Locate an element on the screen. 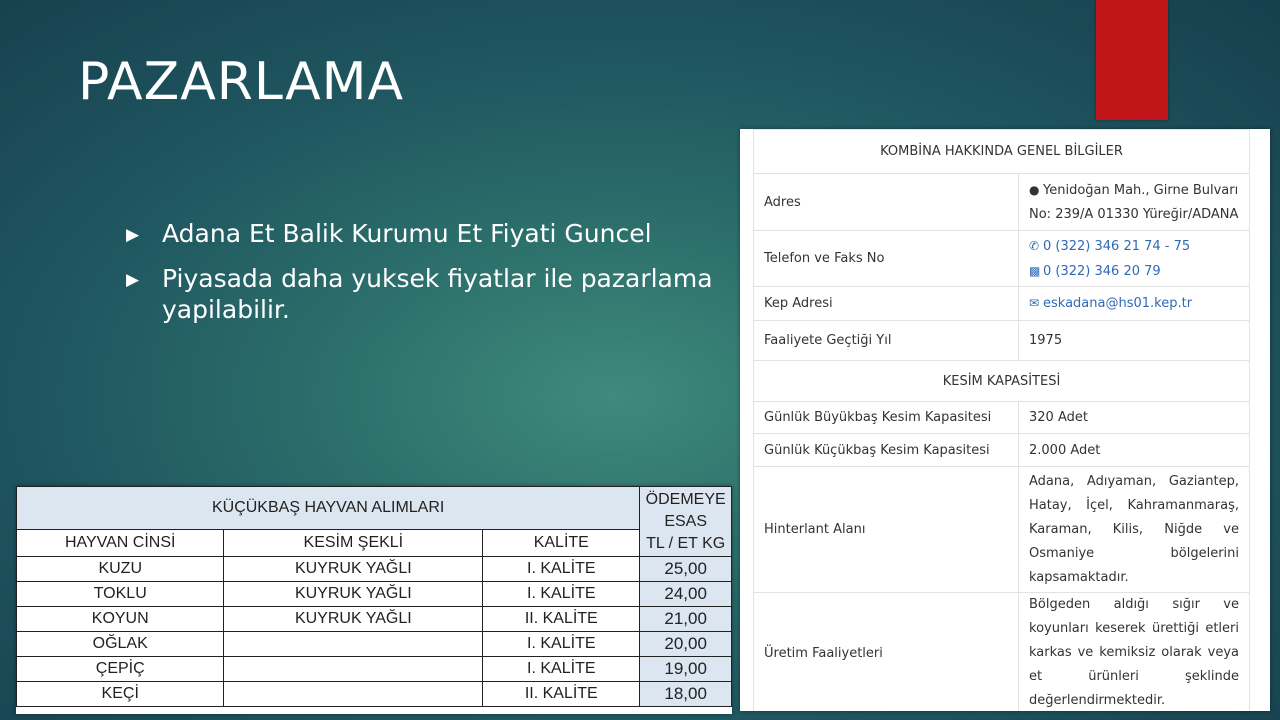 The height and width of the screenshot is (720, 1280). animal-cell: OĞLAK is located at coordinates (120, 644).